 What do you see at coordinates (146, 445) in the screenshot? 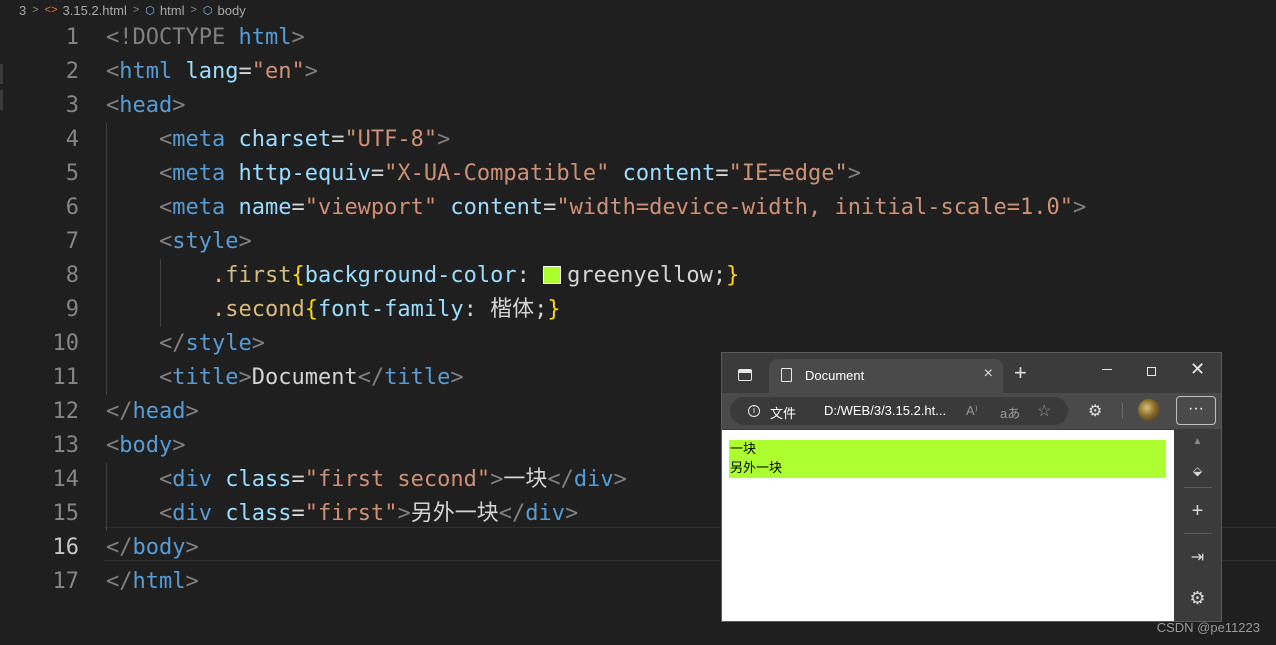
I see `code-text: <body>` at bounding box center [146, 445].